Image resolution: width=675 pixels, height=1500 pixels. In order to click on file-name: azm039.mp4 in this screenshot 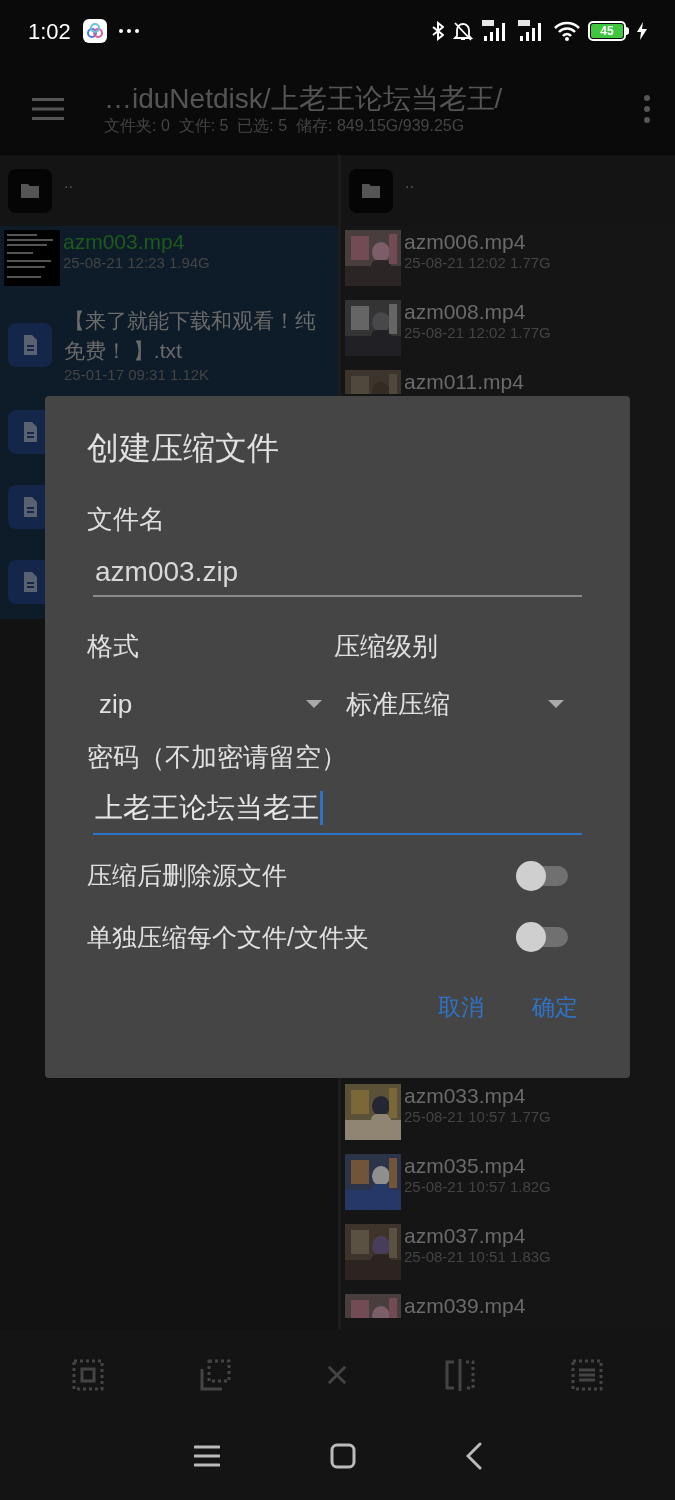, I will do `click(465, 1306)`.